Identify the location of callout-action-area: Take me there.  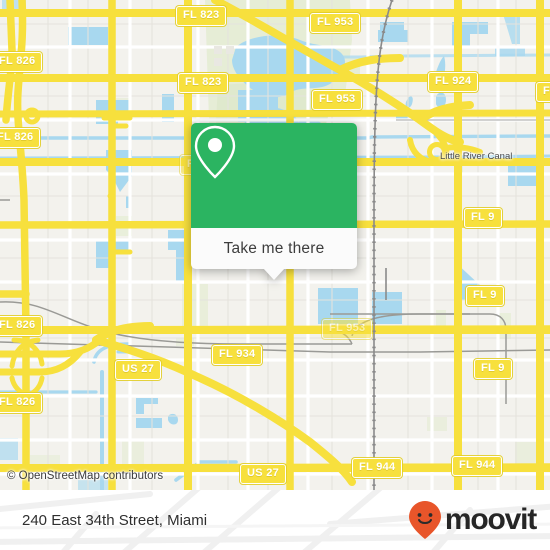
(274, 254).